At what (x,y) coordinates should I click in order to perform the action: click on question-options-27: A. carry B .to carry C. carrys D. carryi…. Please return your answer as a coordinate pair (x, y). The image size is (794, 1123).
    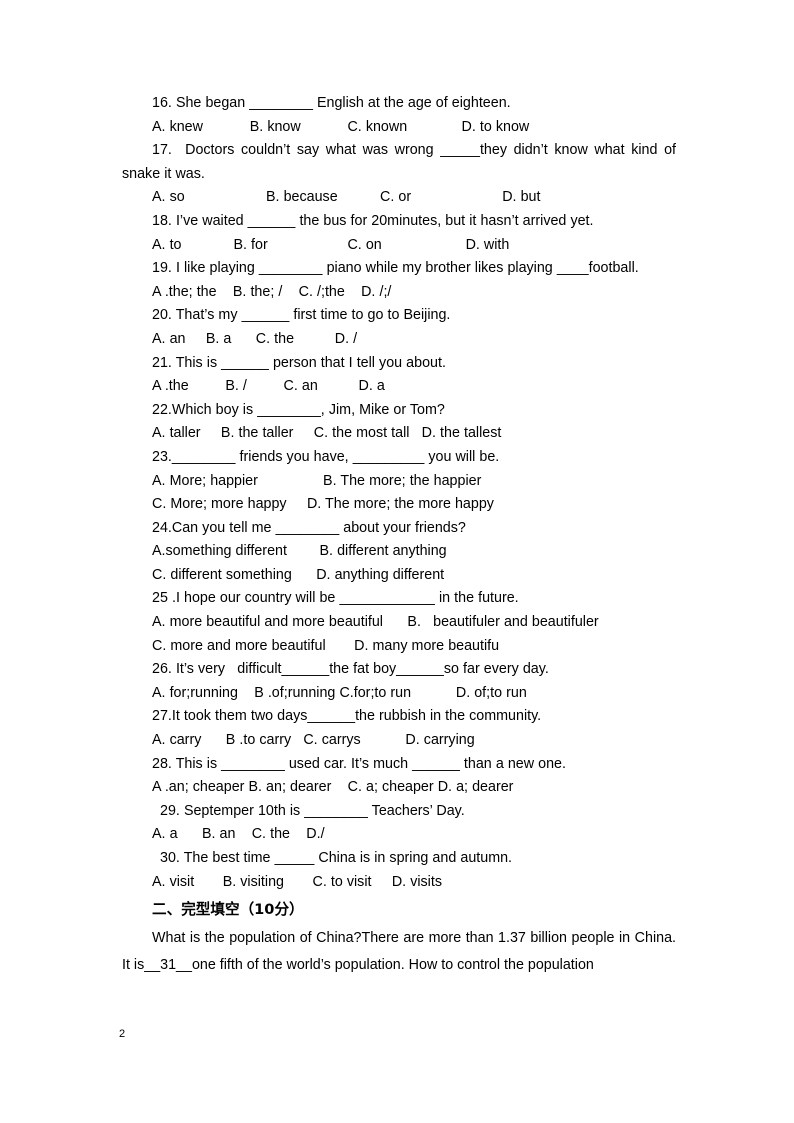
    Looking at the image, I should click on (313, 740).